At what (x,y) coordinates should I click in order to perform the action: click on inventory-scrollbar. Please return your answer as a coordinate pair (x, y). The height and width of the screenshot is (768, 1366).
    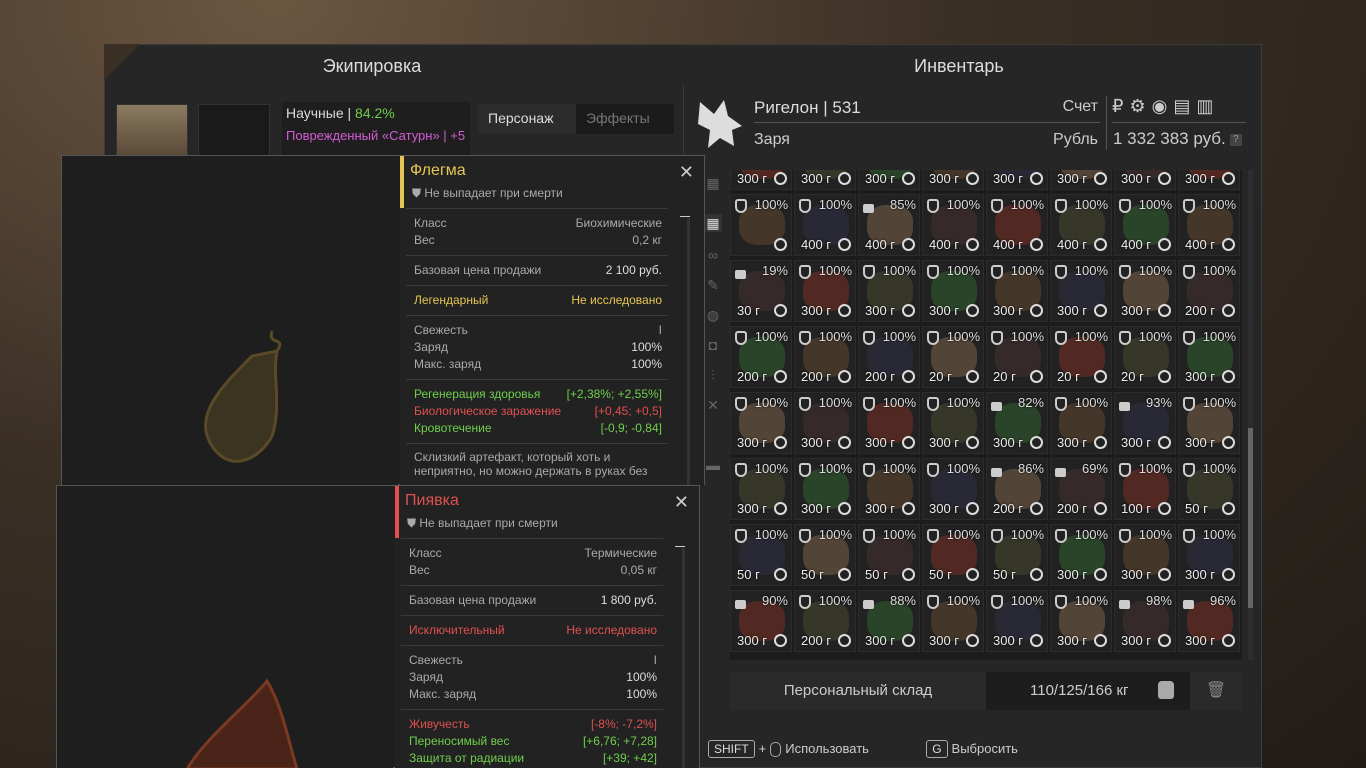
    Looking at the image, I should click on (1250, 415).